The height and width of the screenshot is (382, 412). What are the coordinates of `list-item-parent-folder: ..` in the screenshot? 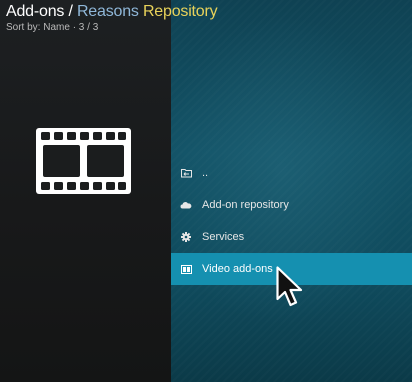 It's located at (291, 173).